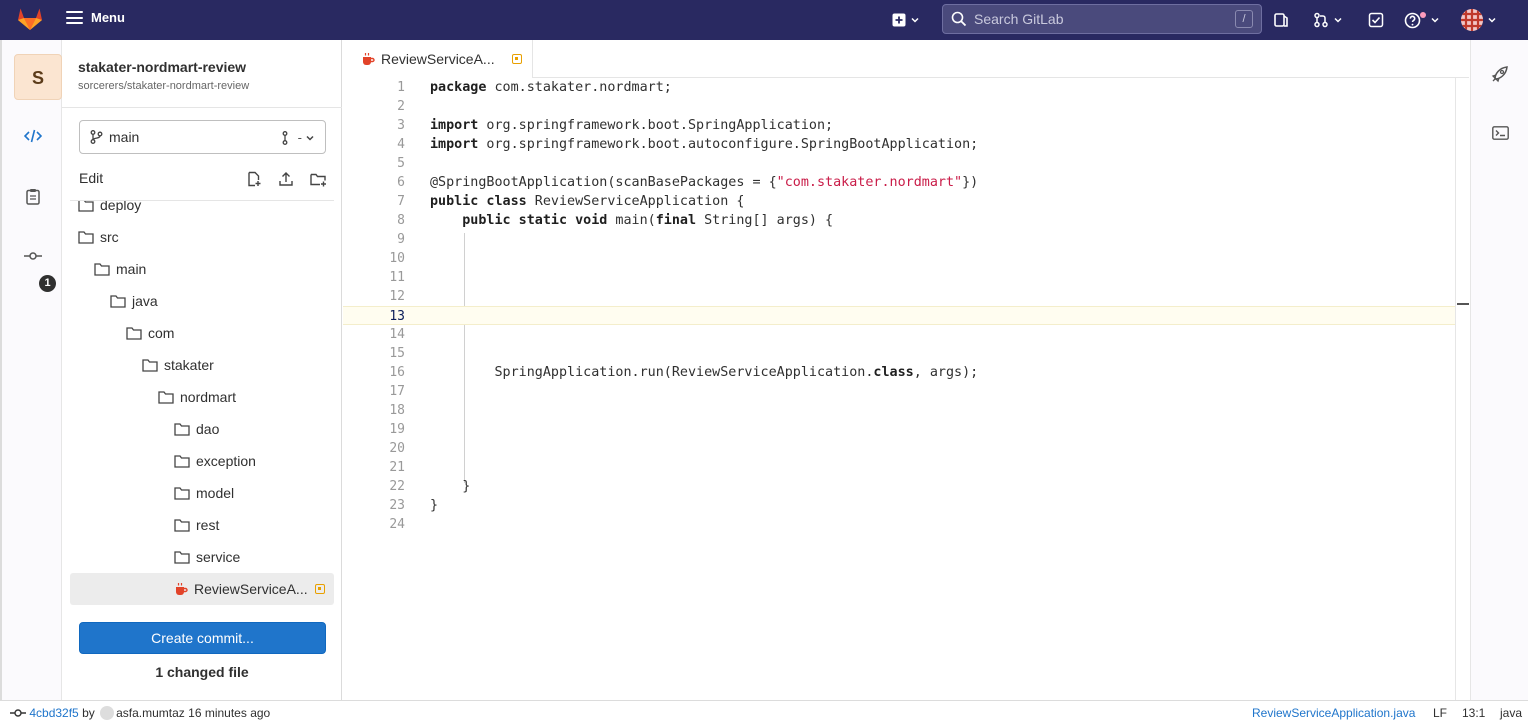  Describe the element at coordinates (401, 239) in the screenshot. I see `line-number: 9` at that location.